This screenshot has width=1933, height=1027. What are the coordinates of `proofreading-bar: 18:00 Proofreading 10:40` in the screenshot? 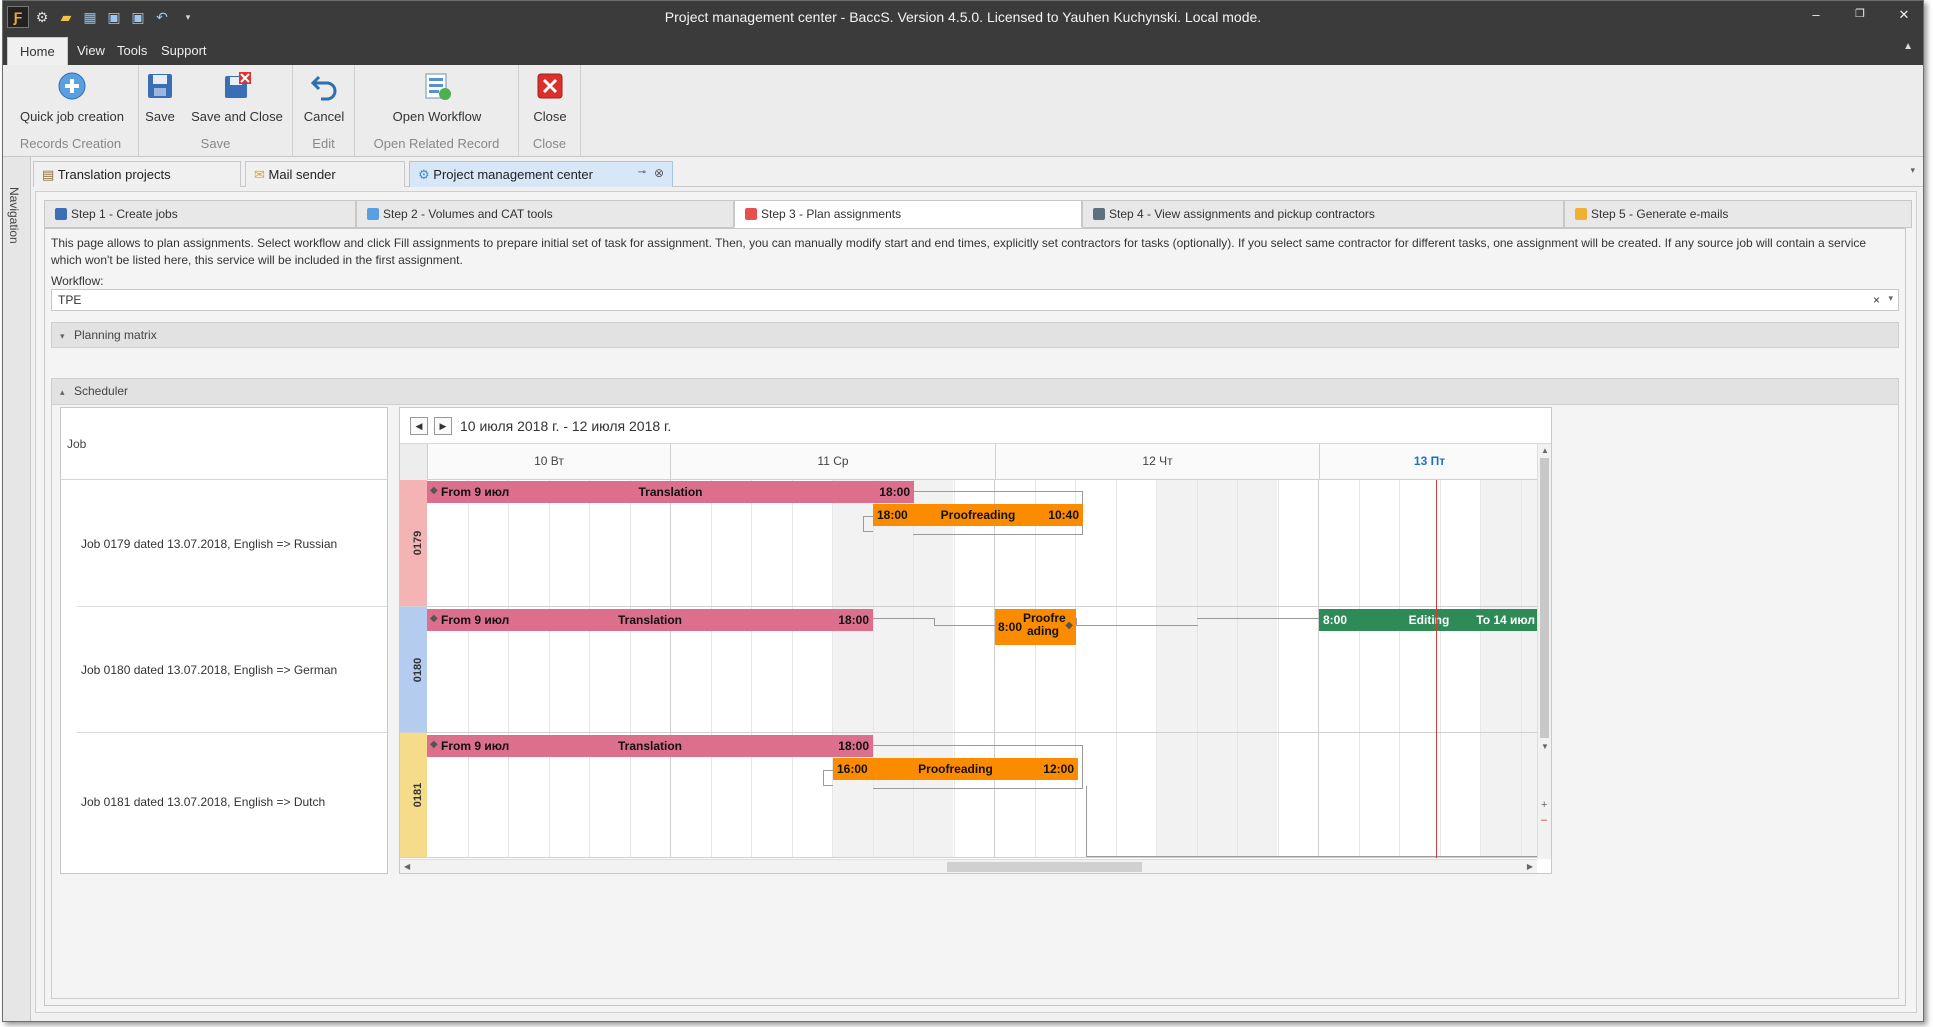 It's located at (978, 515).